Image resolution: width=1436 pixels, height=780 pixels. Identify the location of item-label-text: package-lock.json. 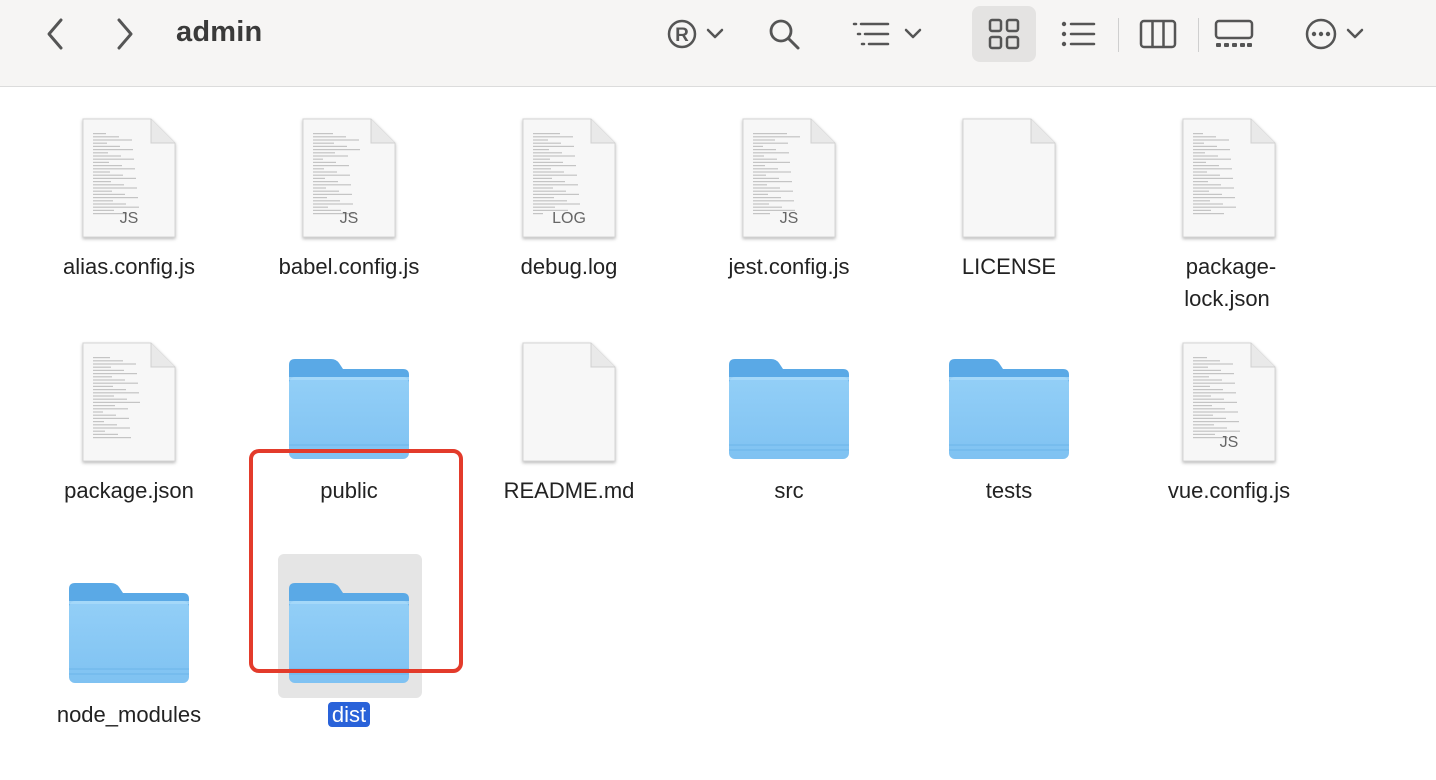
(1230, 282).